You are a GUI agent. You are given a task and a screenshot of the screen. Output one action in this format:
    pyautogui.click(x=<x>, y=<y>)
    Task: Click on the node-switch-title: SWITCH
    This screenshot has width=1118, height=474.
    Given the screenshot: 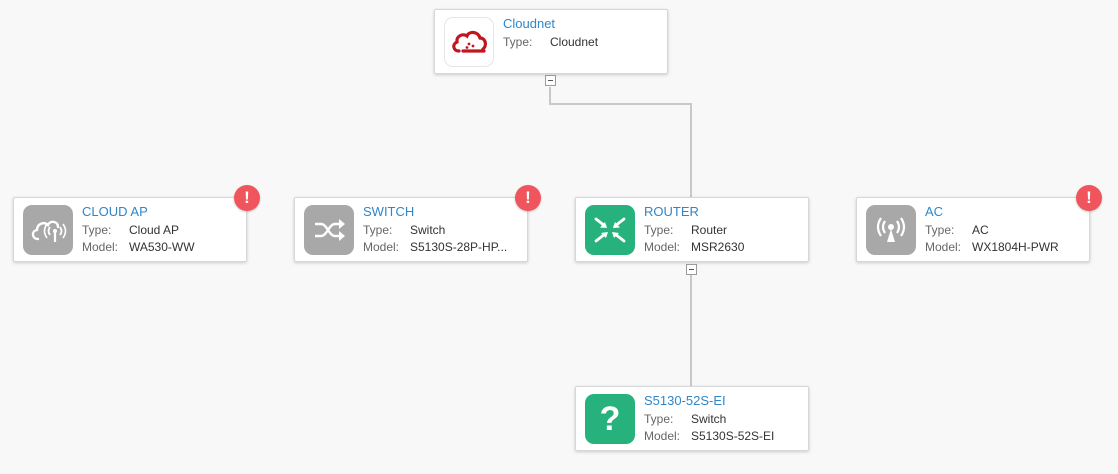 What is the action you would take?
    pyautogui.click(x=388, y=211)
    